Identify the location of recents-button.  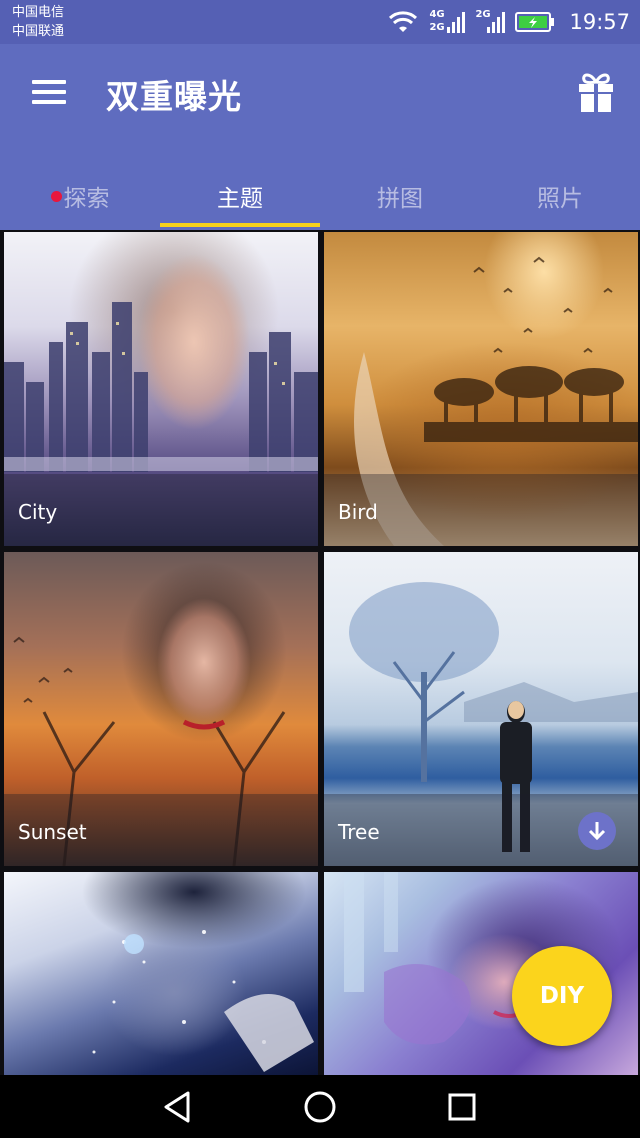
(462, 1107).